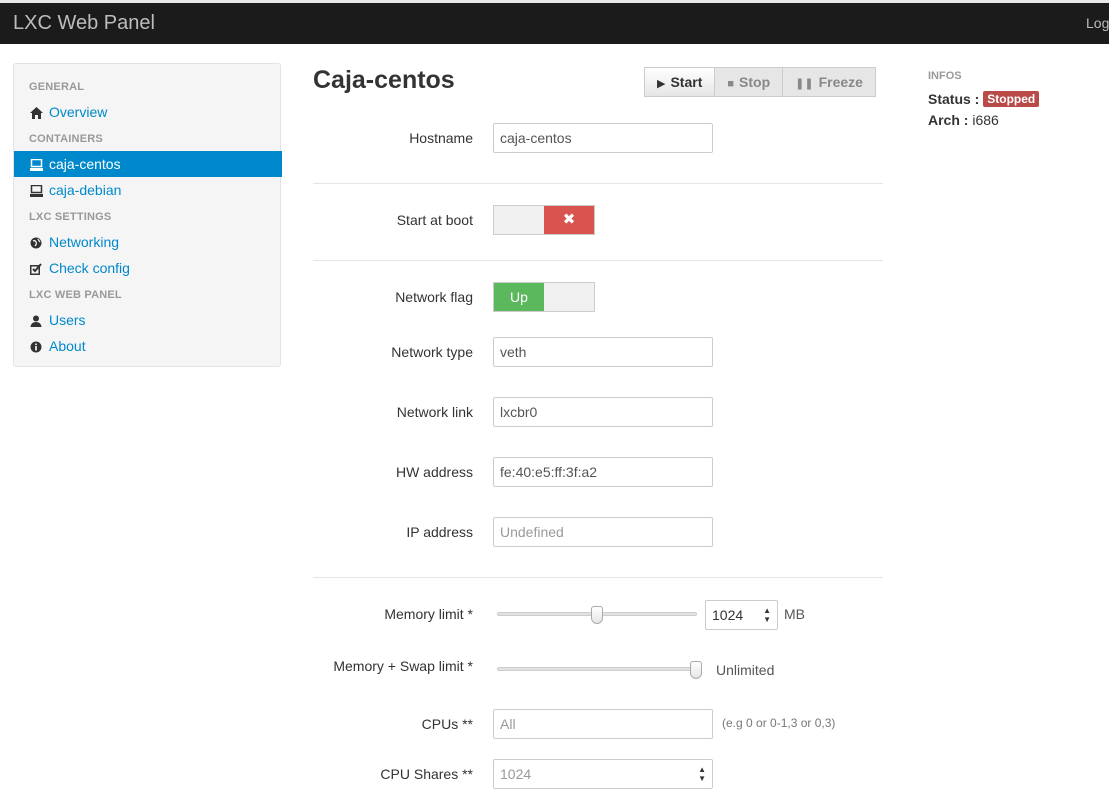 This screenshot has height=805, width=1109. Describe the element at coordinates (516, 774) in the screenshot. I see `cpu-shares-placeholder: 1024` at that location.